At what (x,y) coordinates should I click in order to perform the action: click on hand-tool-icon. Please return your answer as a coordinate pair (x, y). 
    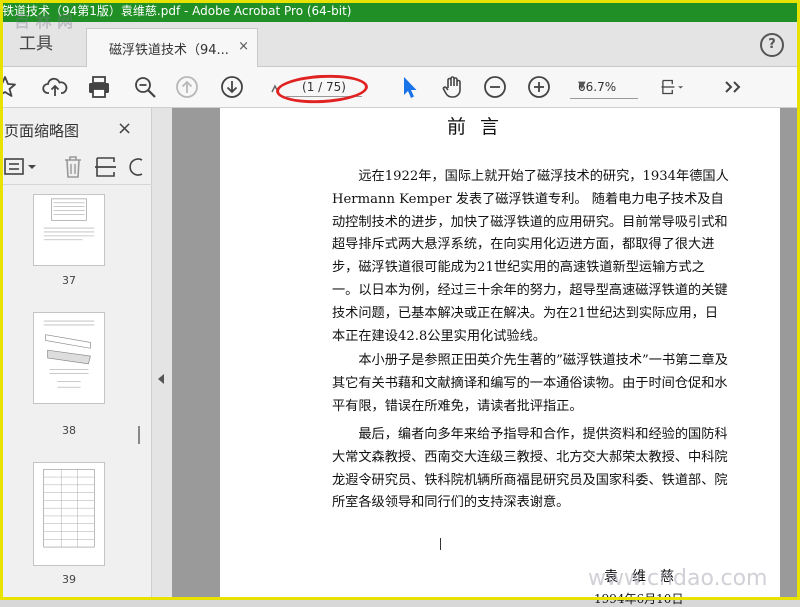
    Looking at the image, I should click on (453, 87).